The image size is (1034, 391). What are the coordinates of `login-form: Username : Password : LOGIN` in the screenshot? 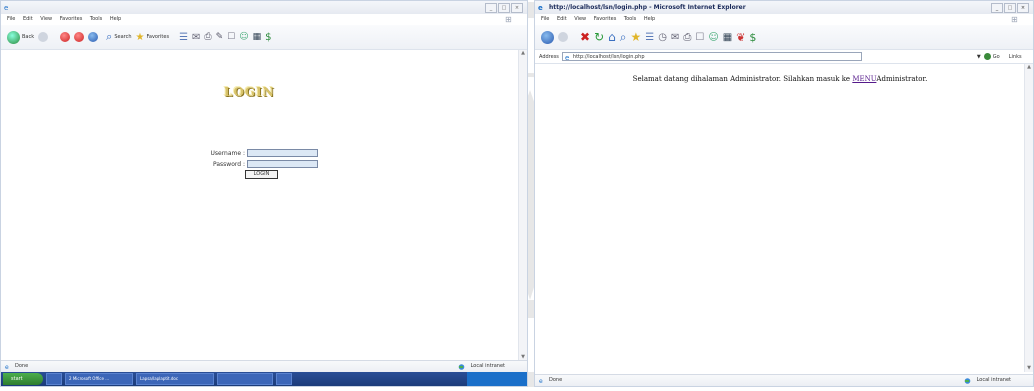 It's located at (258, 163).